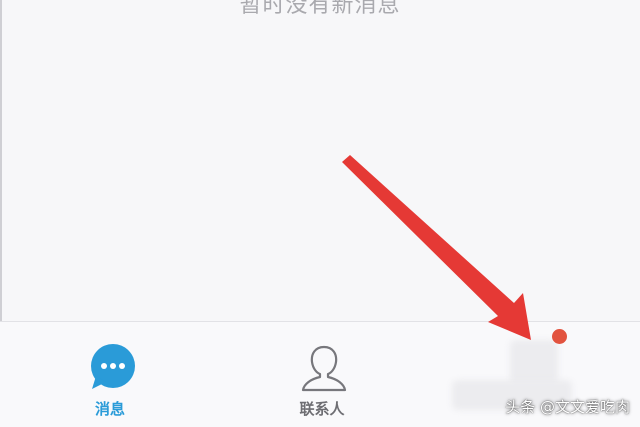  I want to click on tab-messages: 消息, so click(110, 374).